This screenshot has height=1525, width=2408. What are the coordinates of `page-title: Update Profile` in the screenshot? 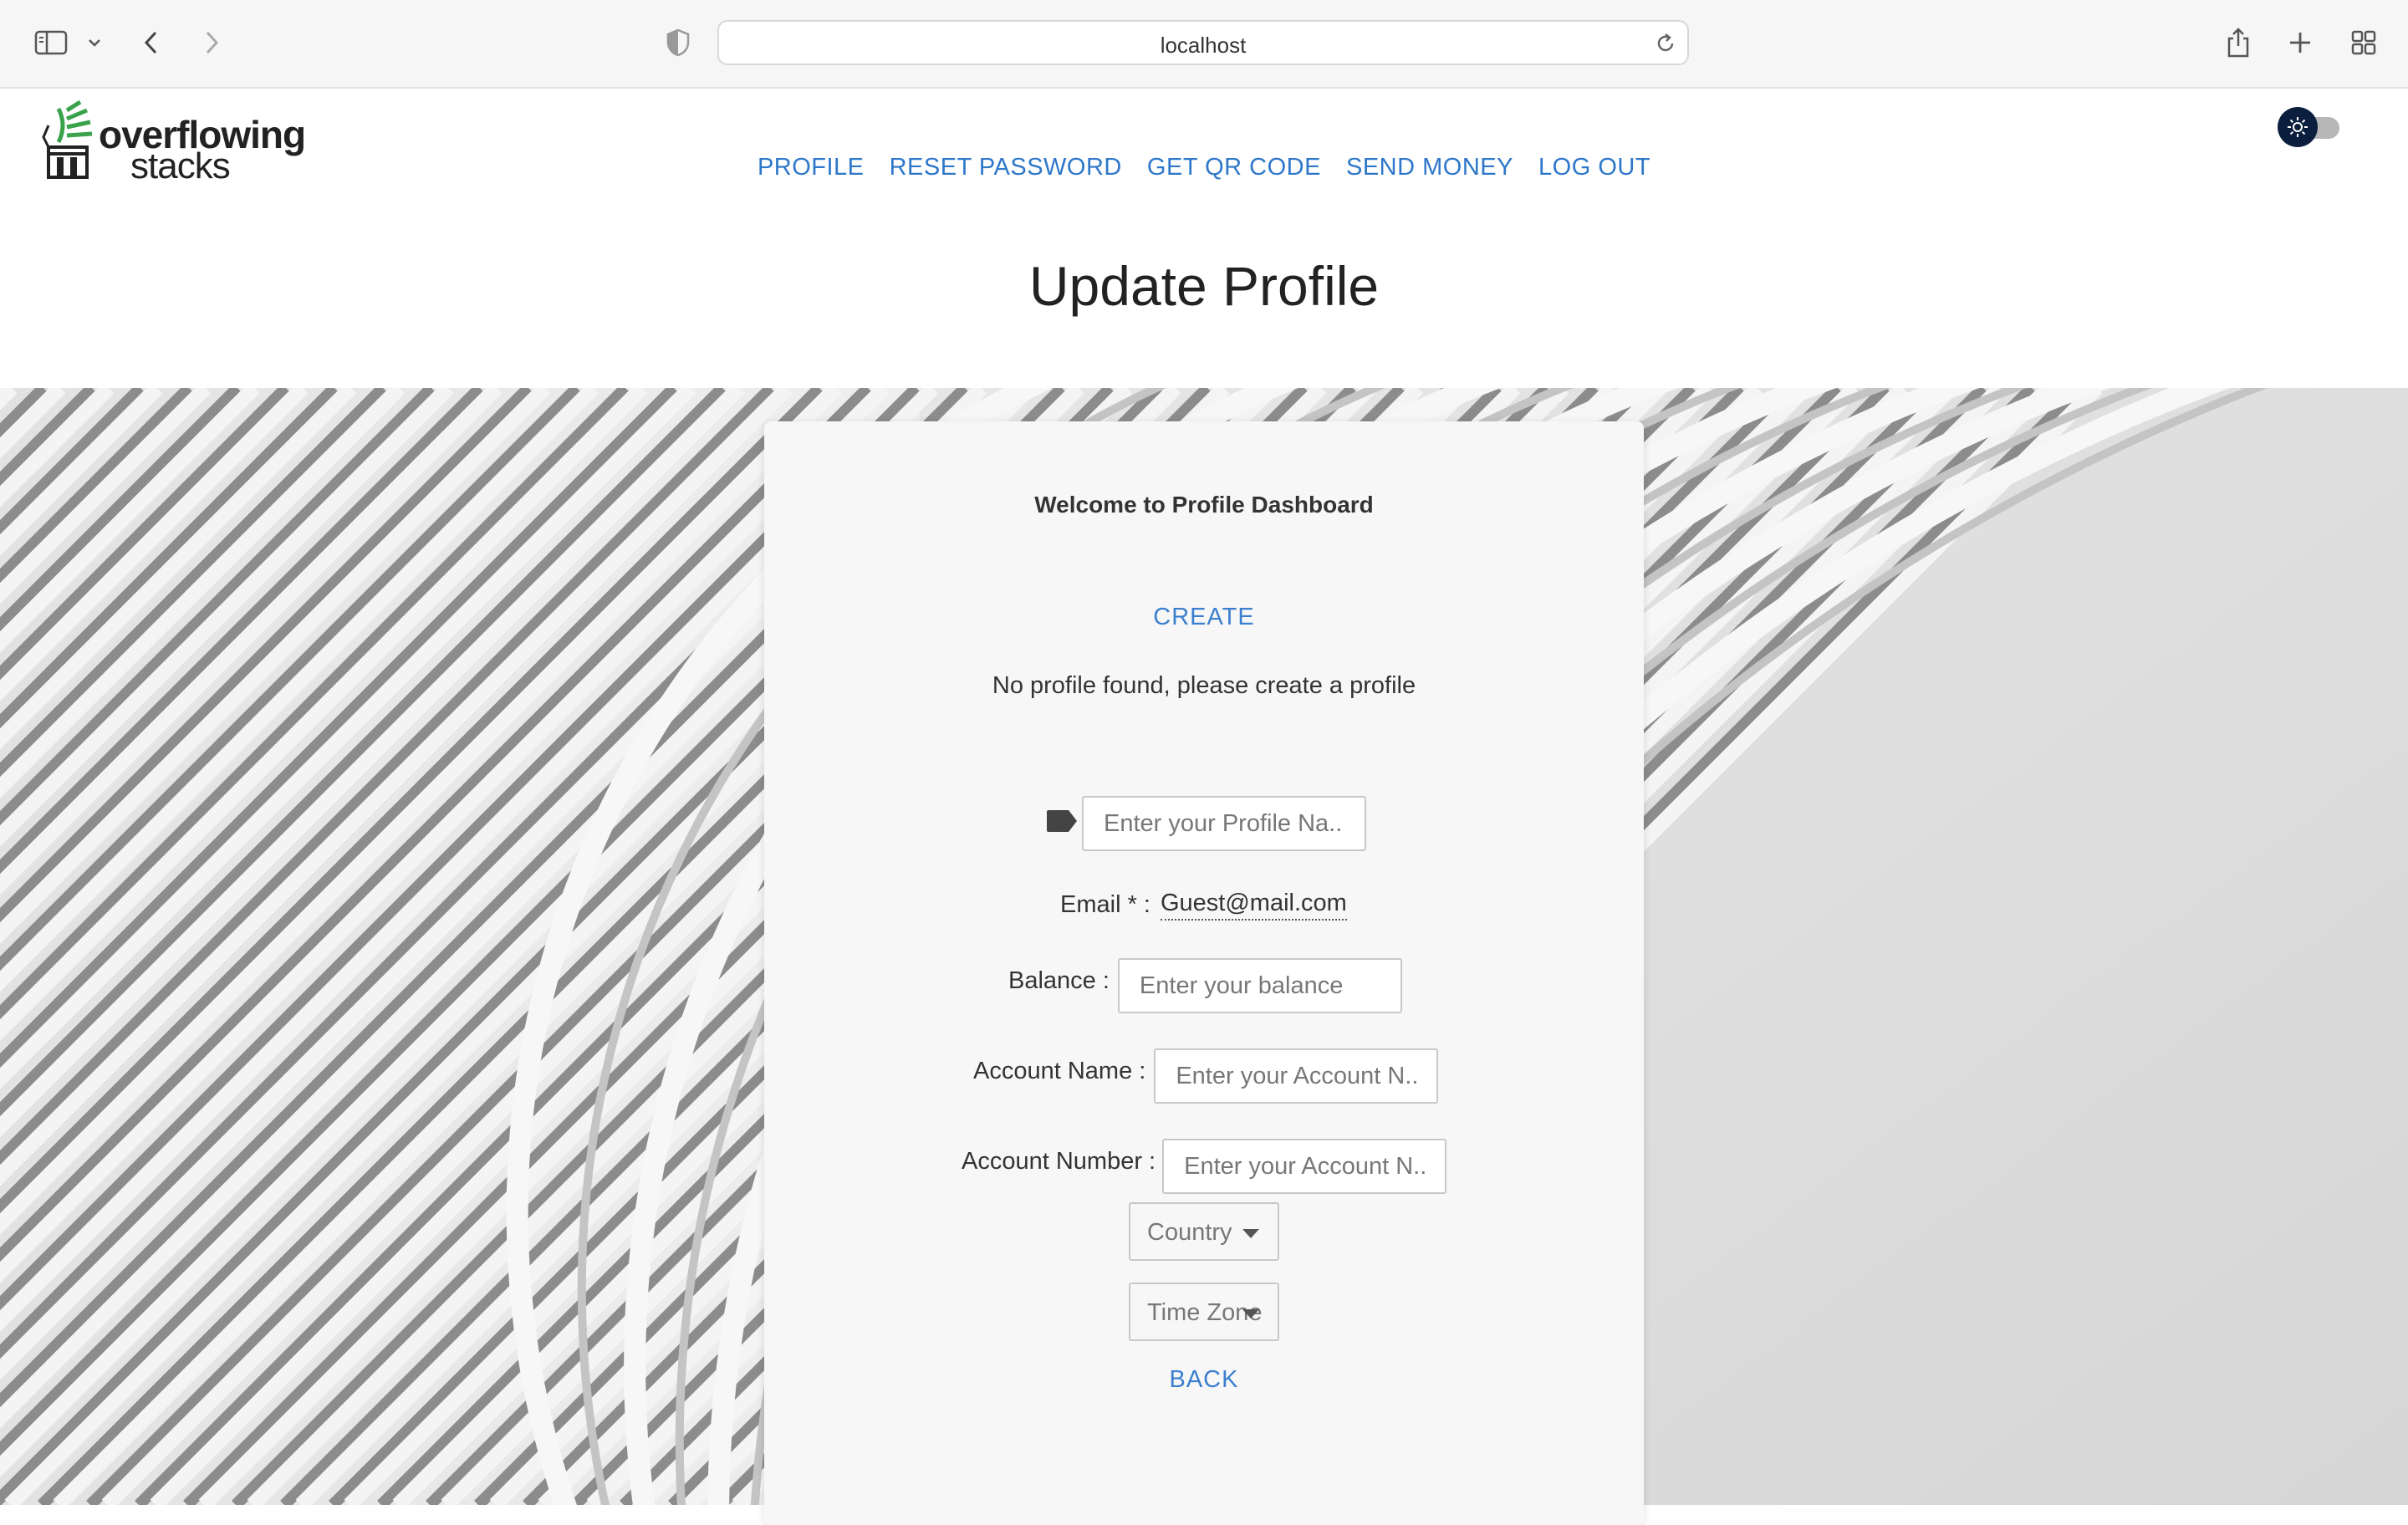 It's located at (1204, 286).